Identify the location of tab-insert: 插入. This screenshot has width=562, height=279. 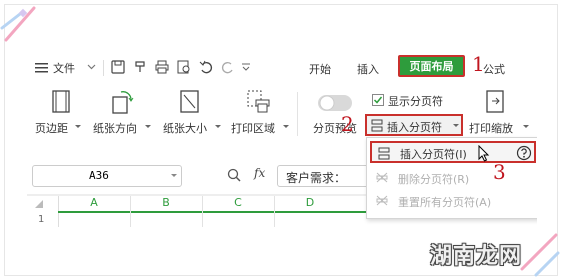
(368, 69).